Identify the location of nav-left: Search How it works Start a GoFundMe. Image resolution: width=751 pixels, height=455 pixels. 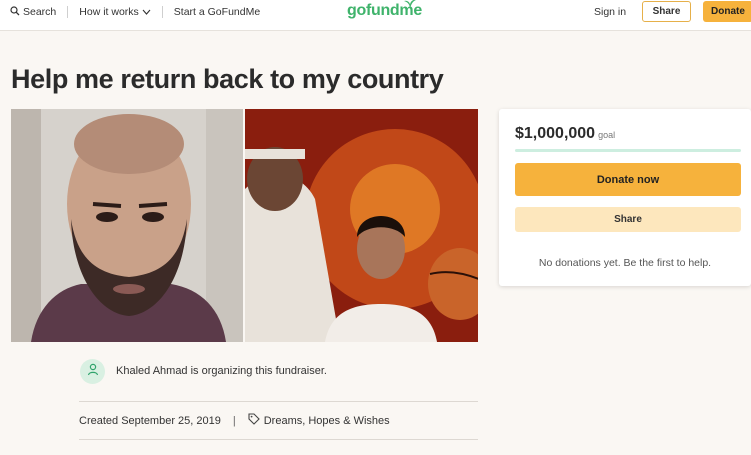
(135, 12).